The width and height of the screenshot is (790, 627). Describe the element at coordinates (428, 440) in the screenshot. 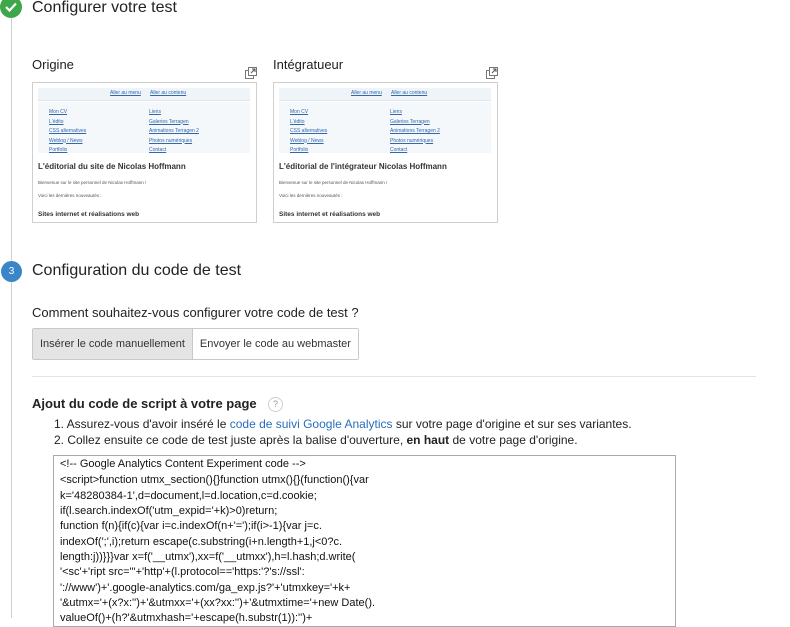

I see `instruction-emphasis: en haut` at that location.